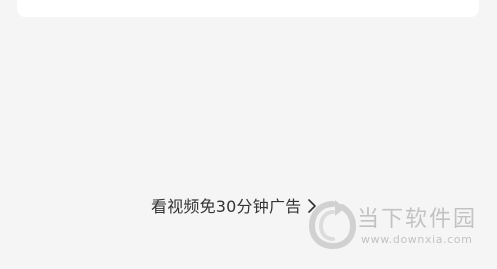 This screenshot has width=497, height=269. Describe the element at coordinates (226, 206) in the screenshot. I see `ad-free-link-label: 看视频免30分钟广告` at that location.